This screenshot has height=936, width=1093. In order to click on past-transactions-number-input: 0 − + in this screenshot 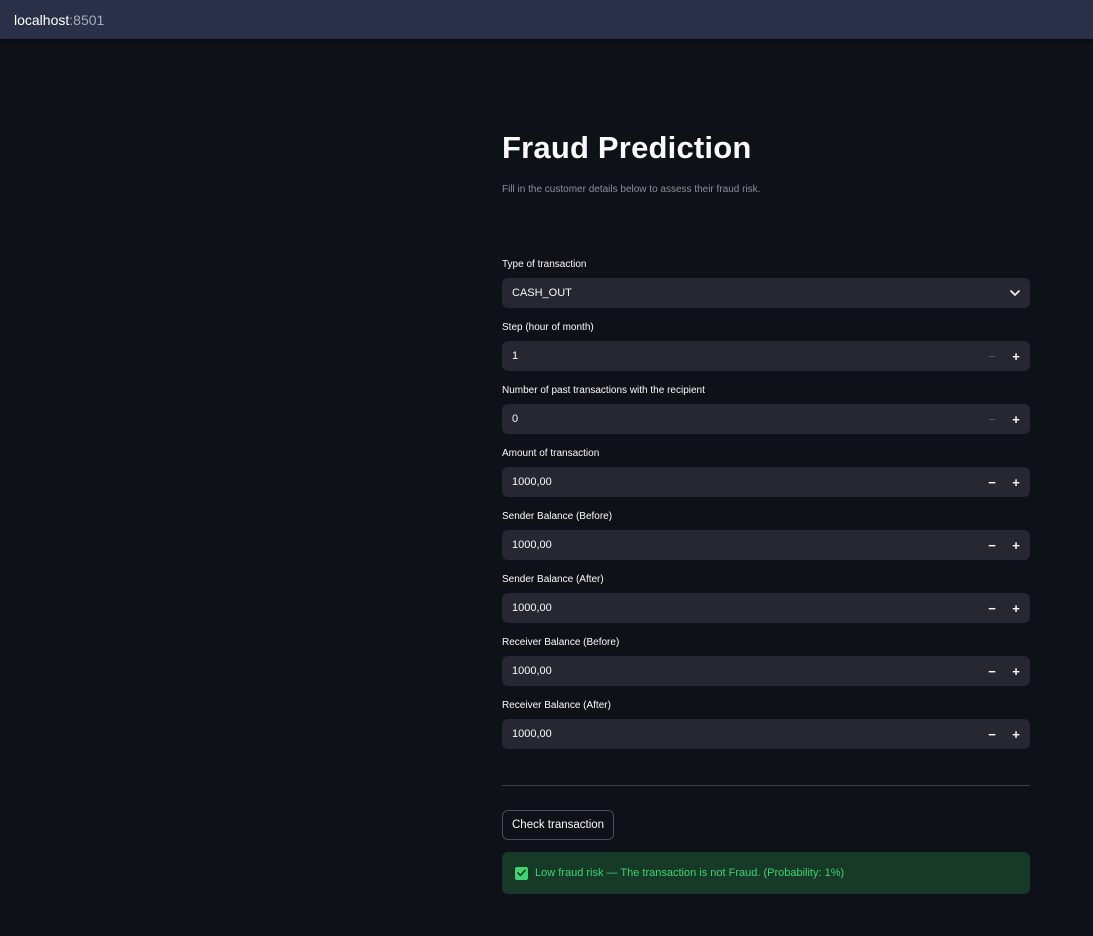, I will do `click(766, 419)`.